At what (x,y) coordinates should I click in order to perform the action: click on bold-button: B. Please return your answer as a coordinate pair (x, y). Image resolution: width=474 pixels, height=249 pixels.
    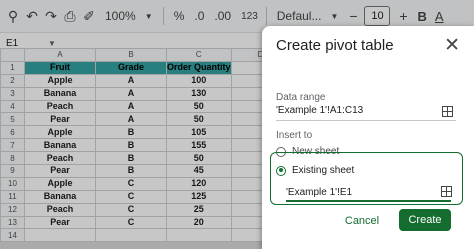
    Looking at the image, I should click on (421, 16).